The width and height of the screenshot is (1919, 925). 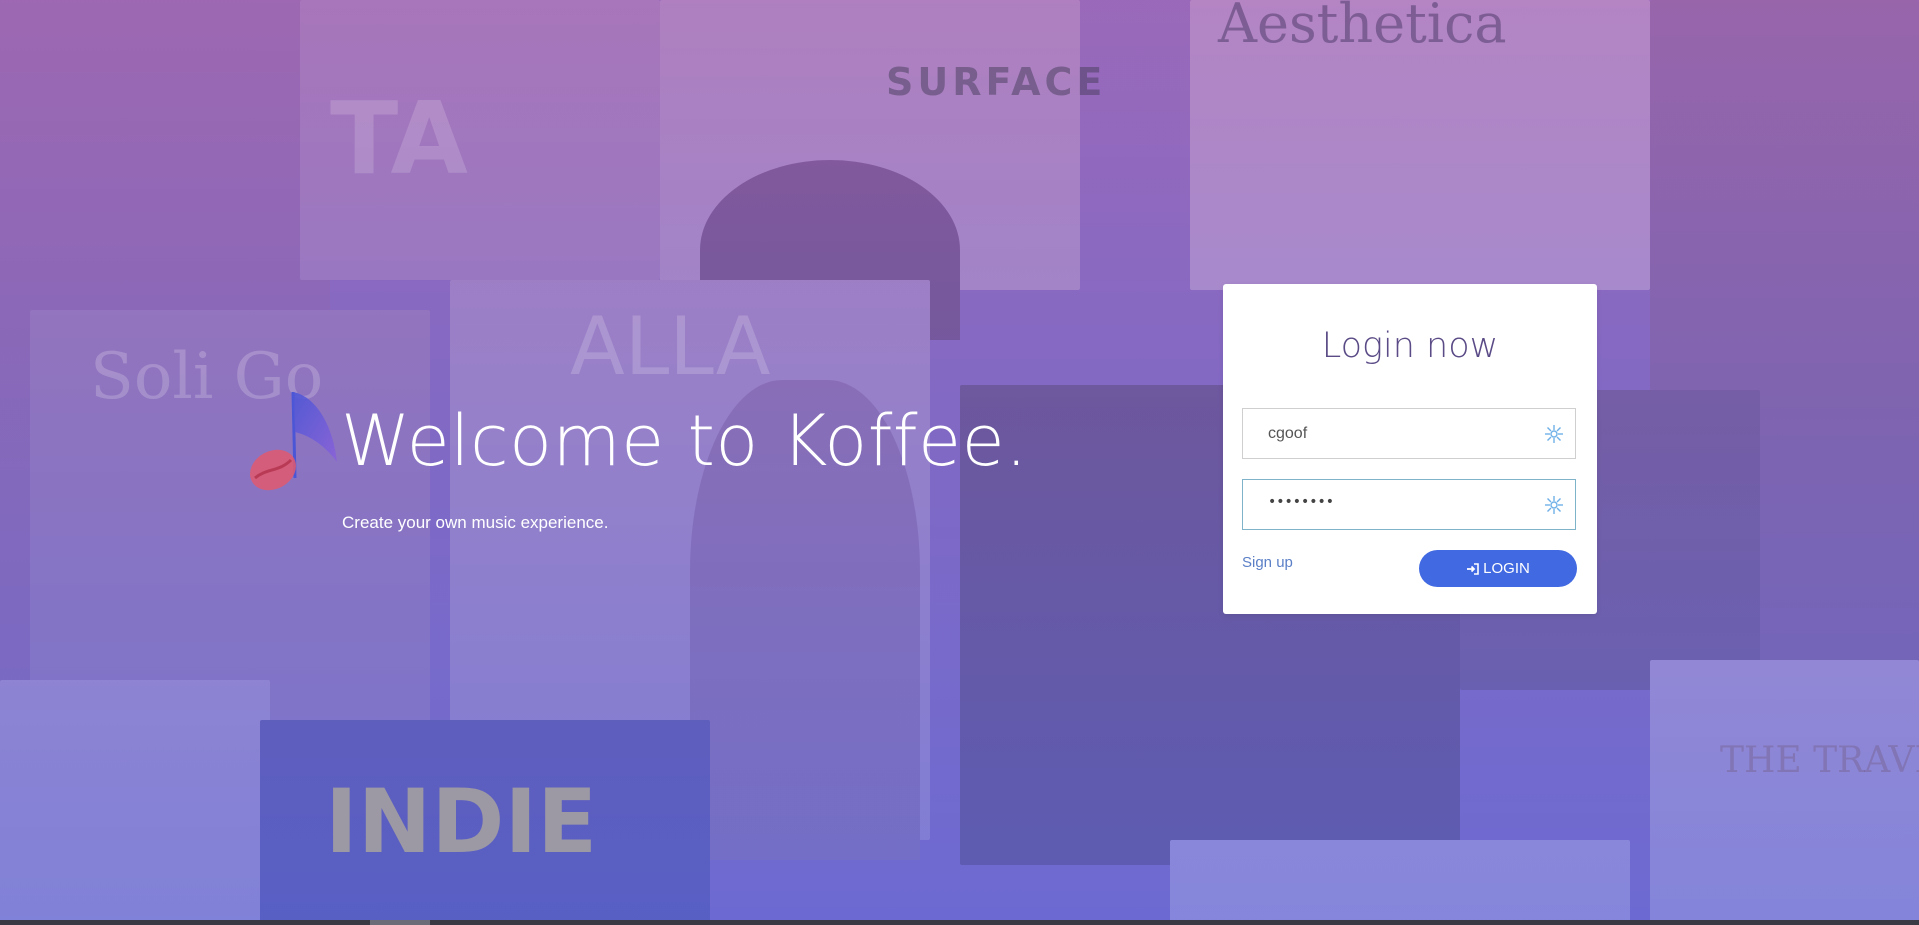 What do you see at coordinates (1819, 760) in the screenshot?
I see `bg-magazine-title: THE TRAVE` at bounding box center [1819, 760].